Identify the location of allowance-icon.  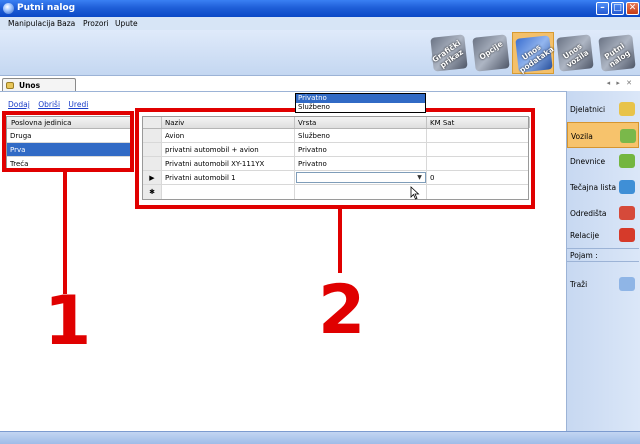
(627, 161).